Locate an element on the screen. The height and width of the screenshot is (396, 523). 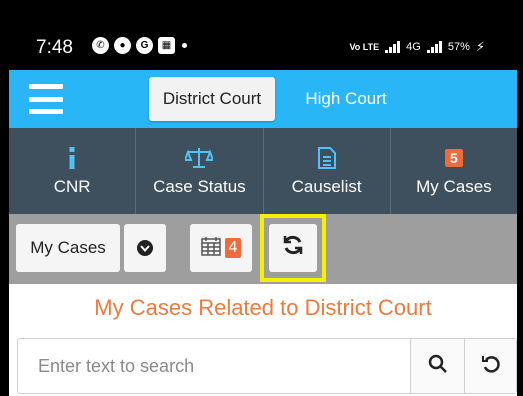
dropdown-button is located at coordinates (145, 248).